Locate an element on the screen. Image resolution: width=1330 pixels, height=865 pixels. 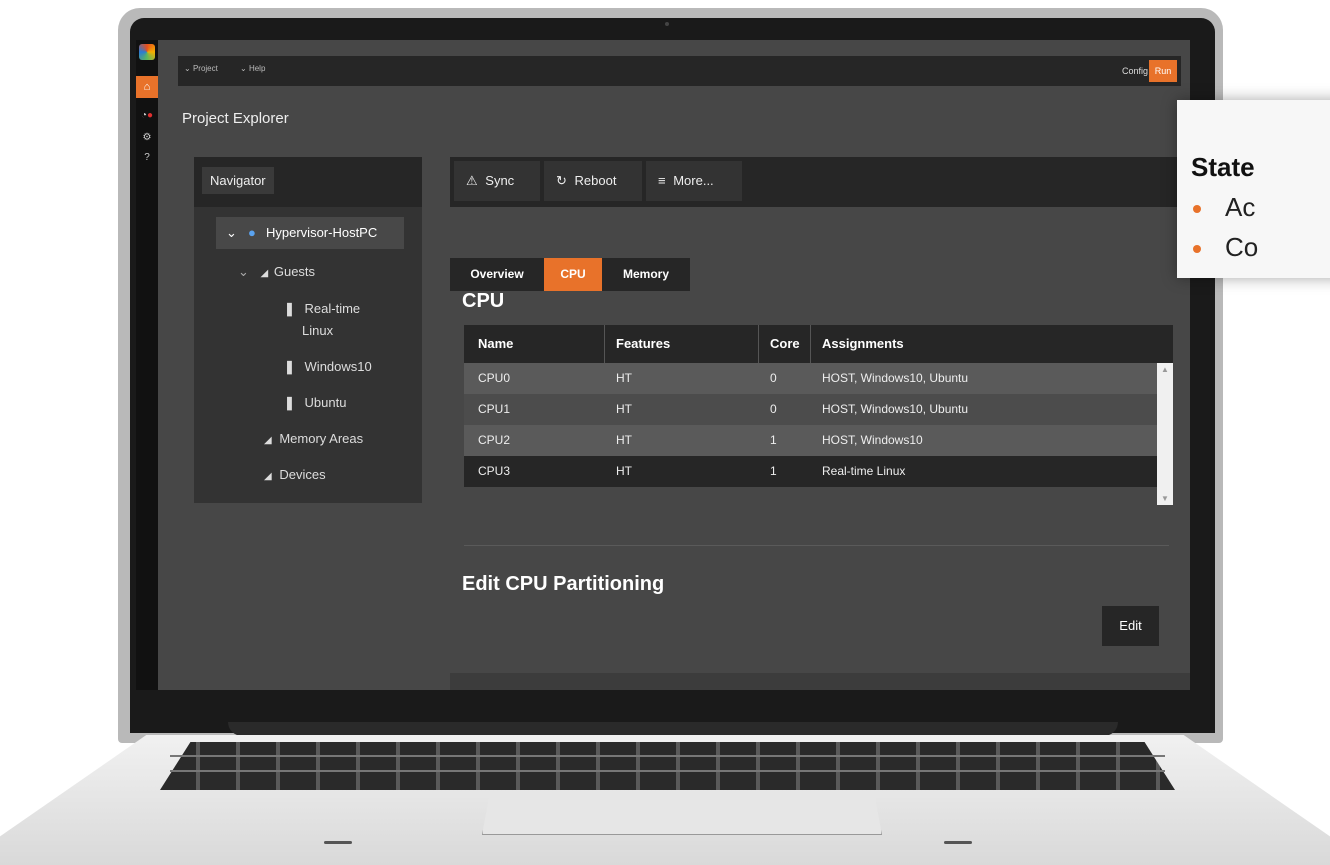
tree-item-windows10: ❚ Windows10 is located at coordinates (328, 367).